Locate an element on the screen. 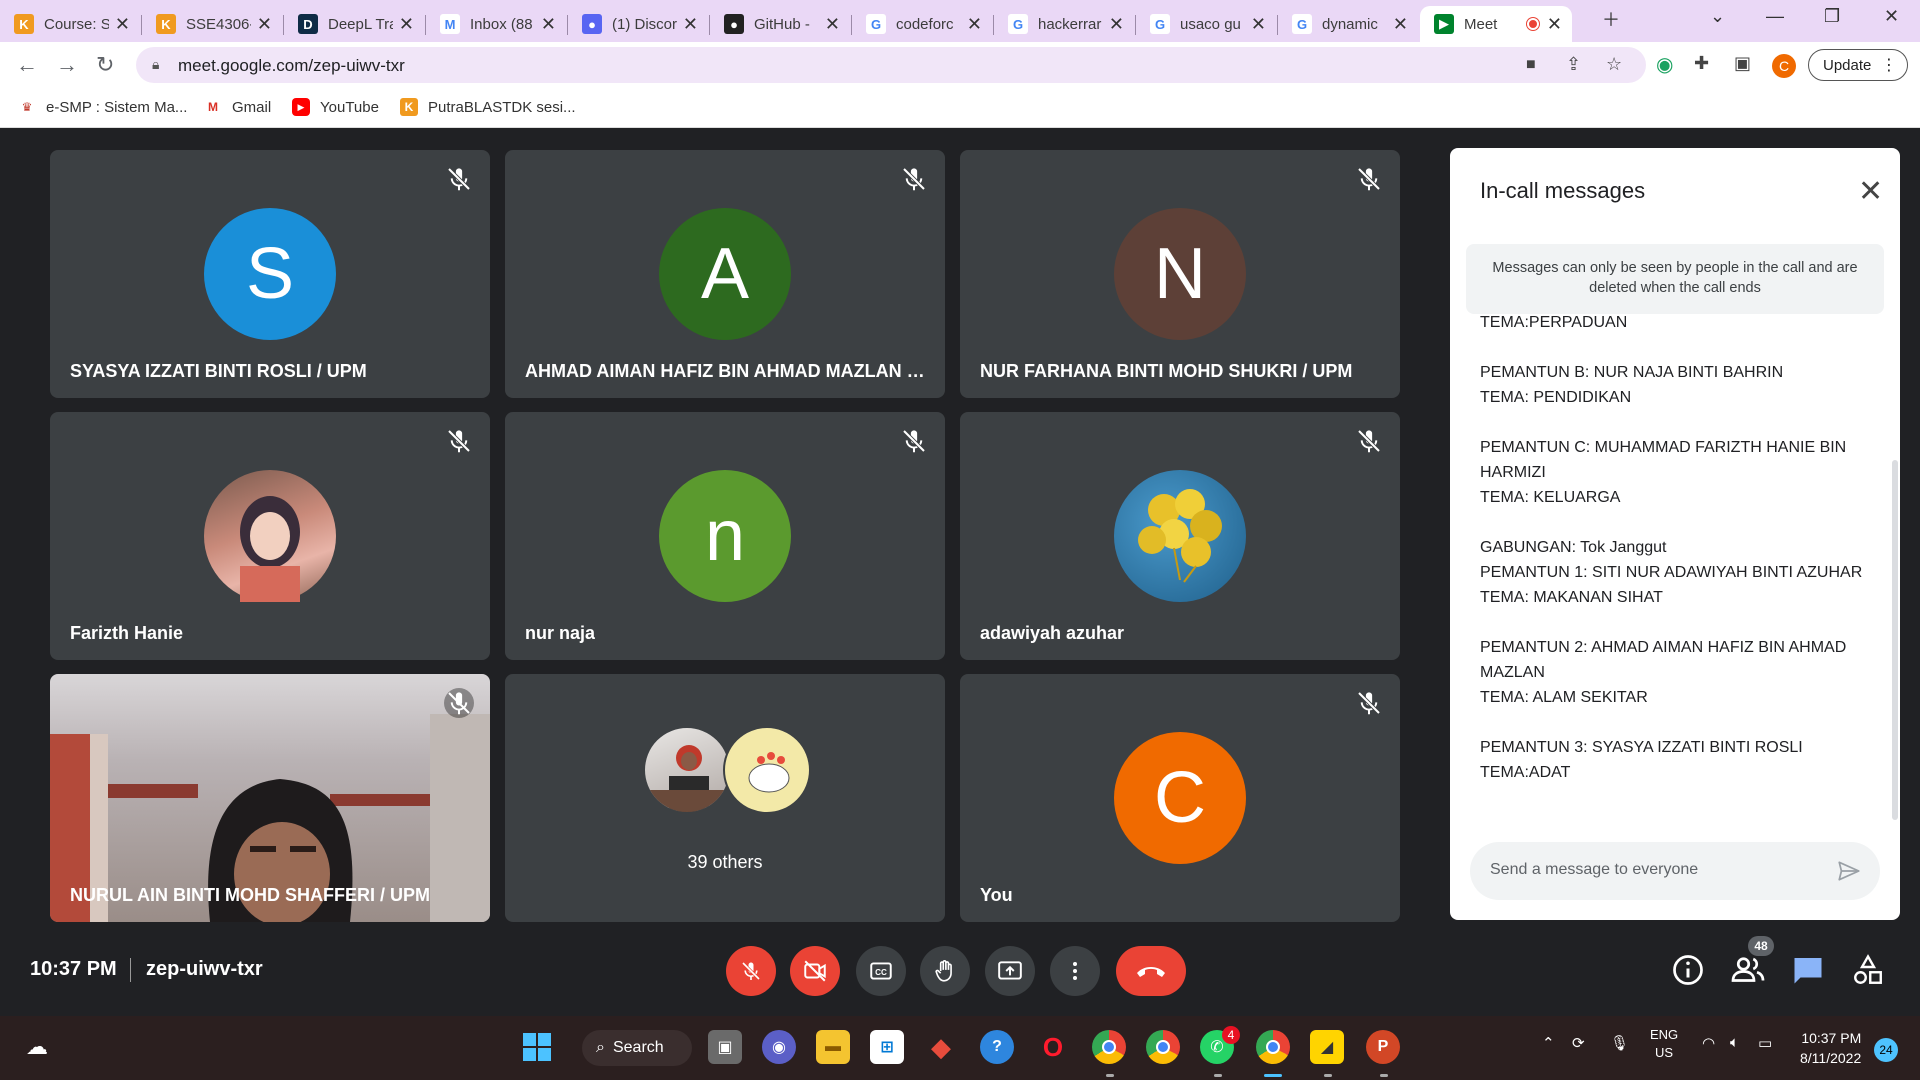 The image size is (1920, 1080). browser-tab: K Course: S ✕ is located at coordinates (70, 24).